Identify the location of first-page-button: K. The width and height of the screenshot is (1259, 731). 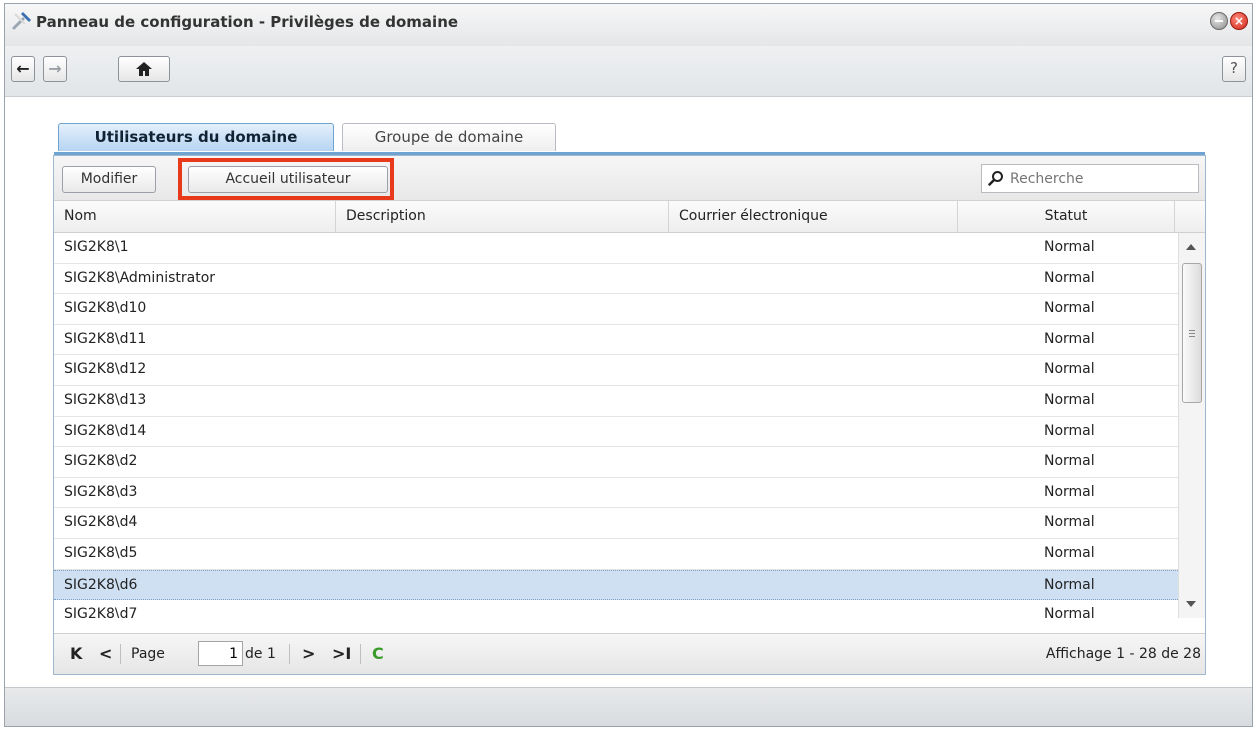
(76, 654).